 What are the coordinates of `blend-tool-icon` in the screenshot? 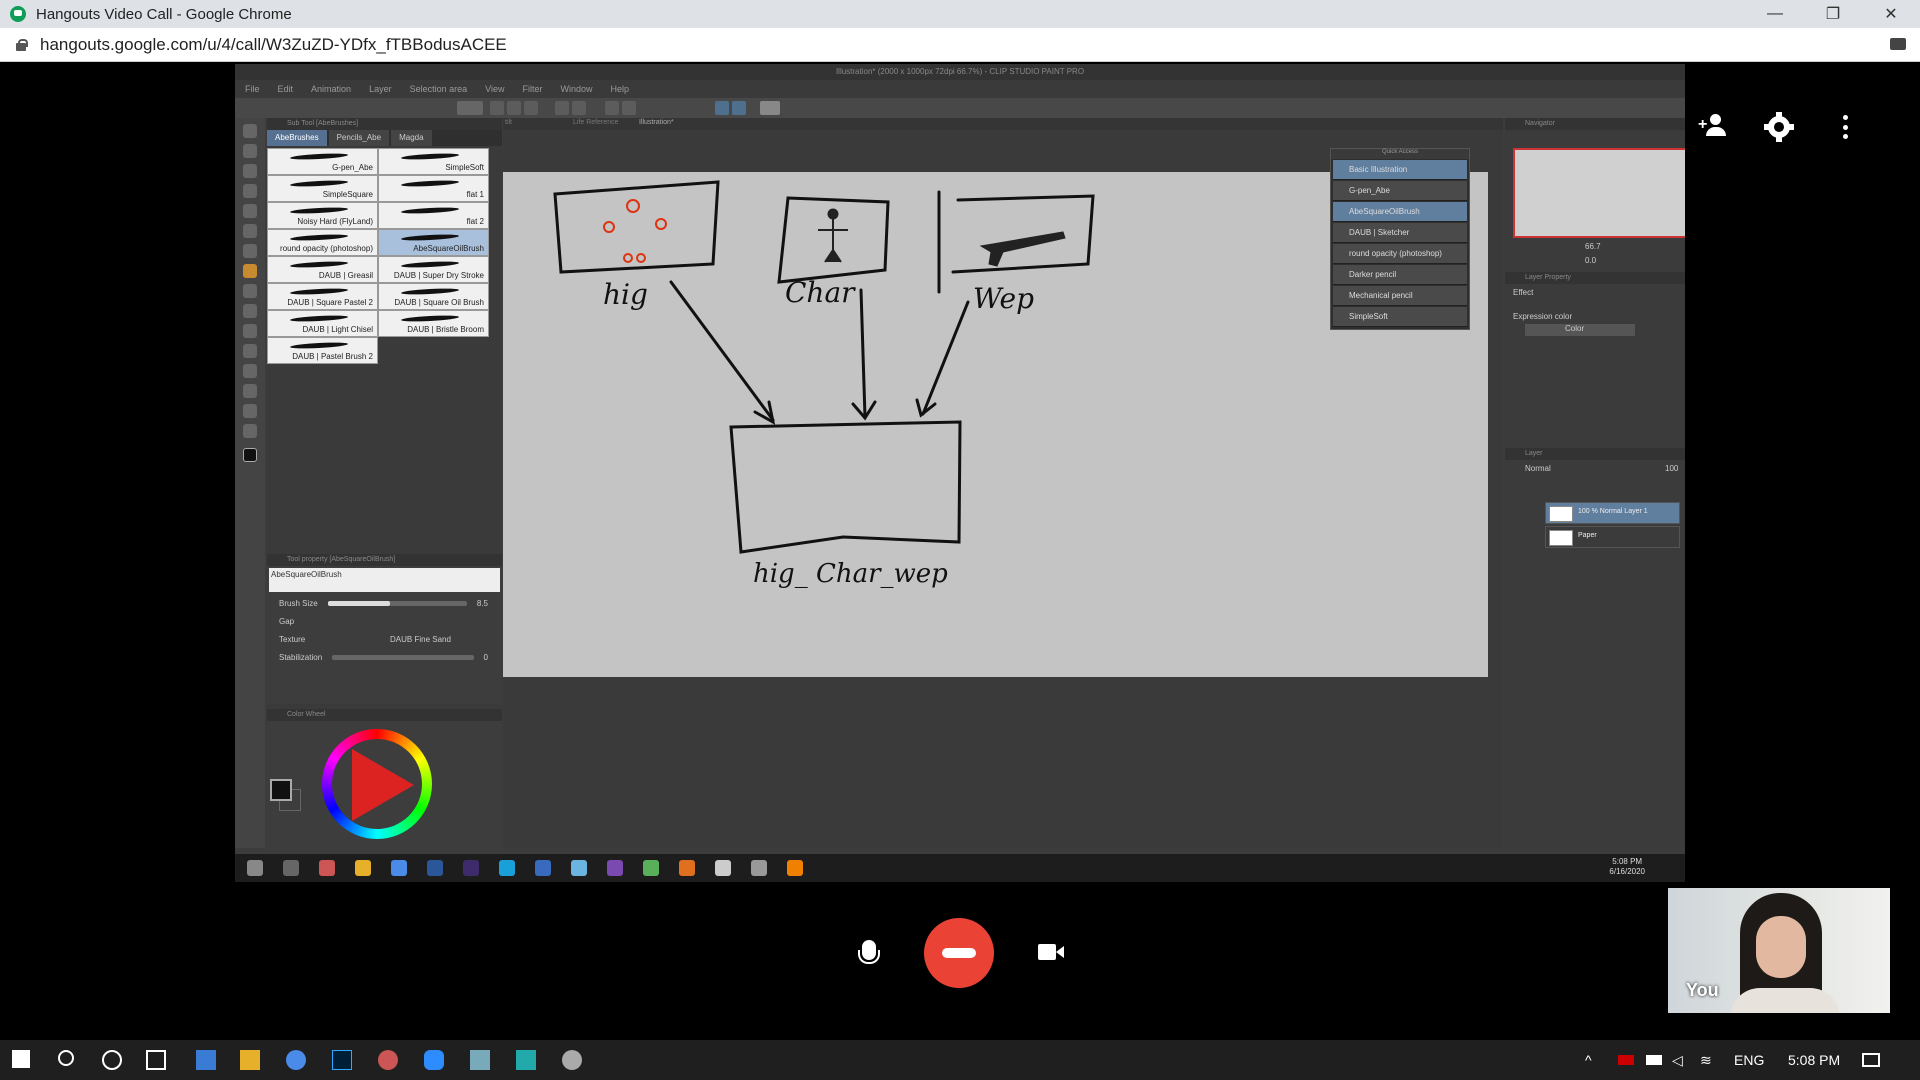 It's located at (250, 351).